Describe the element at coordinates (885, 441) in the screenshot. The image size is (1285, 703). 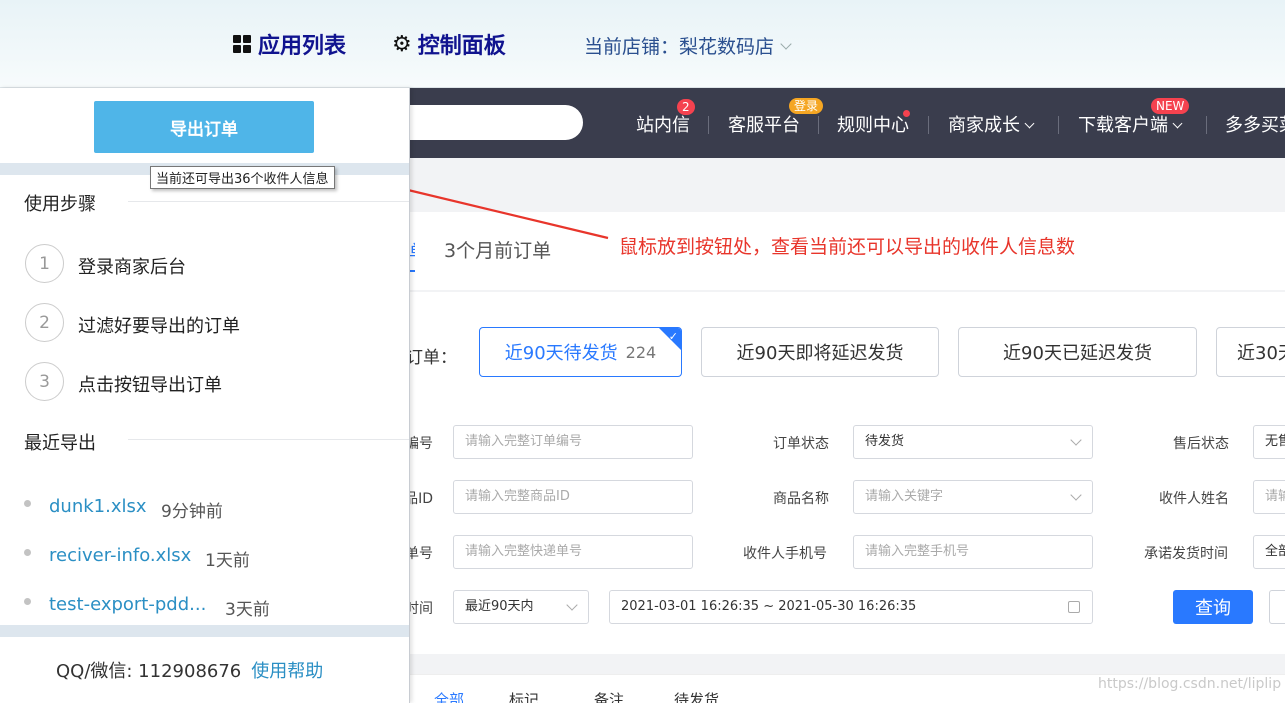
I see `order-status-value: 待发货` at that location.